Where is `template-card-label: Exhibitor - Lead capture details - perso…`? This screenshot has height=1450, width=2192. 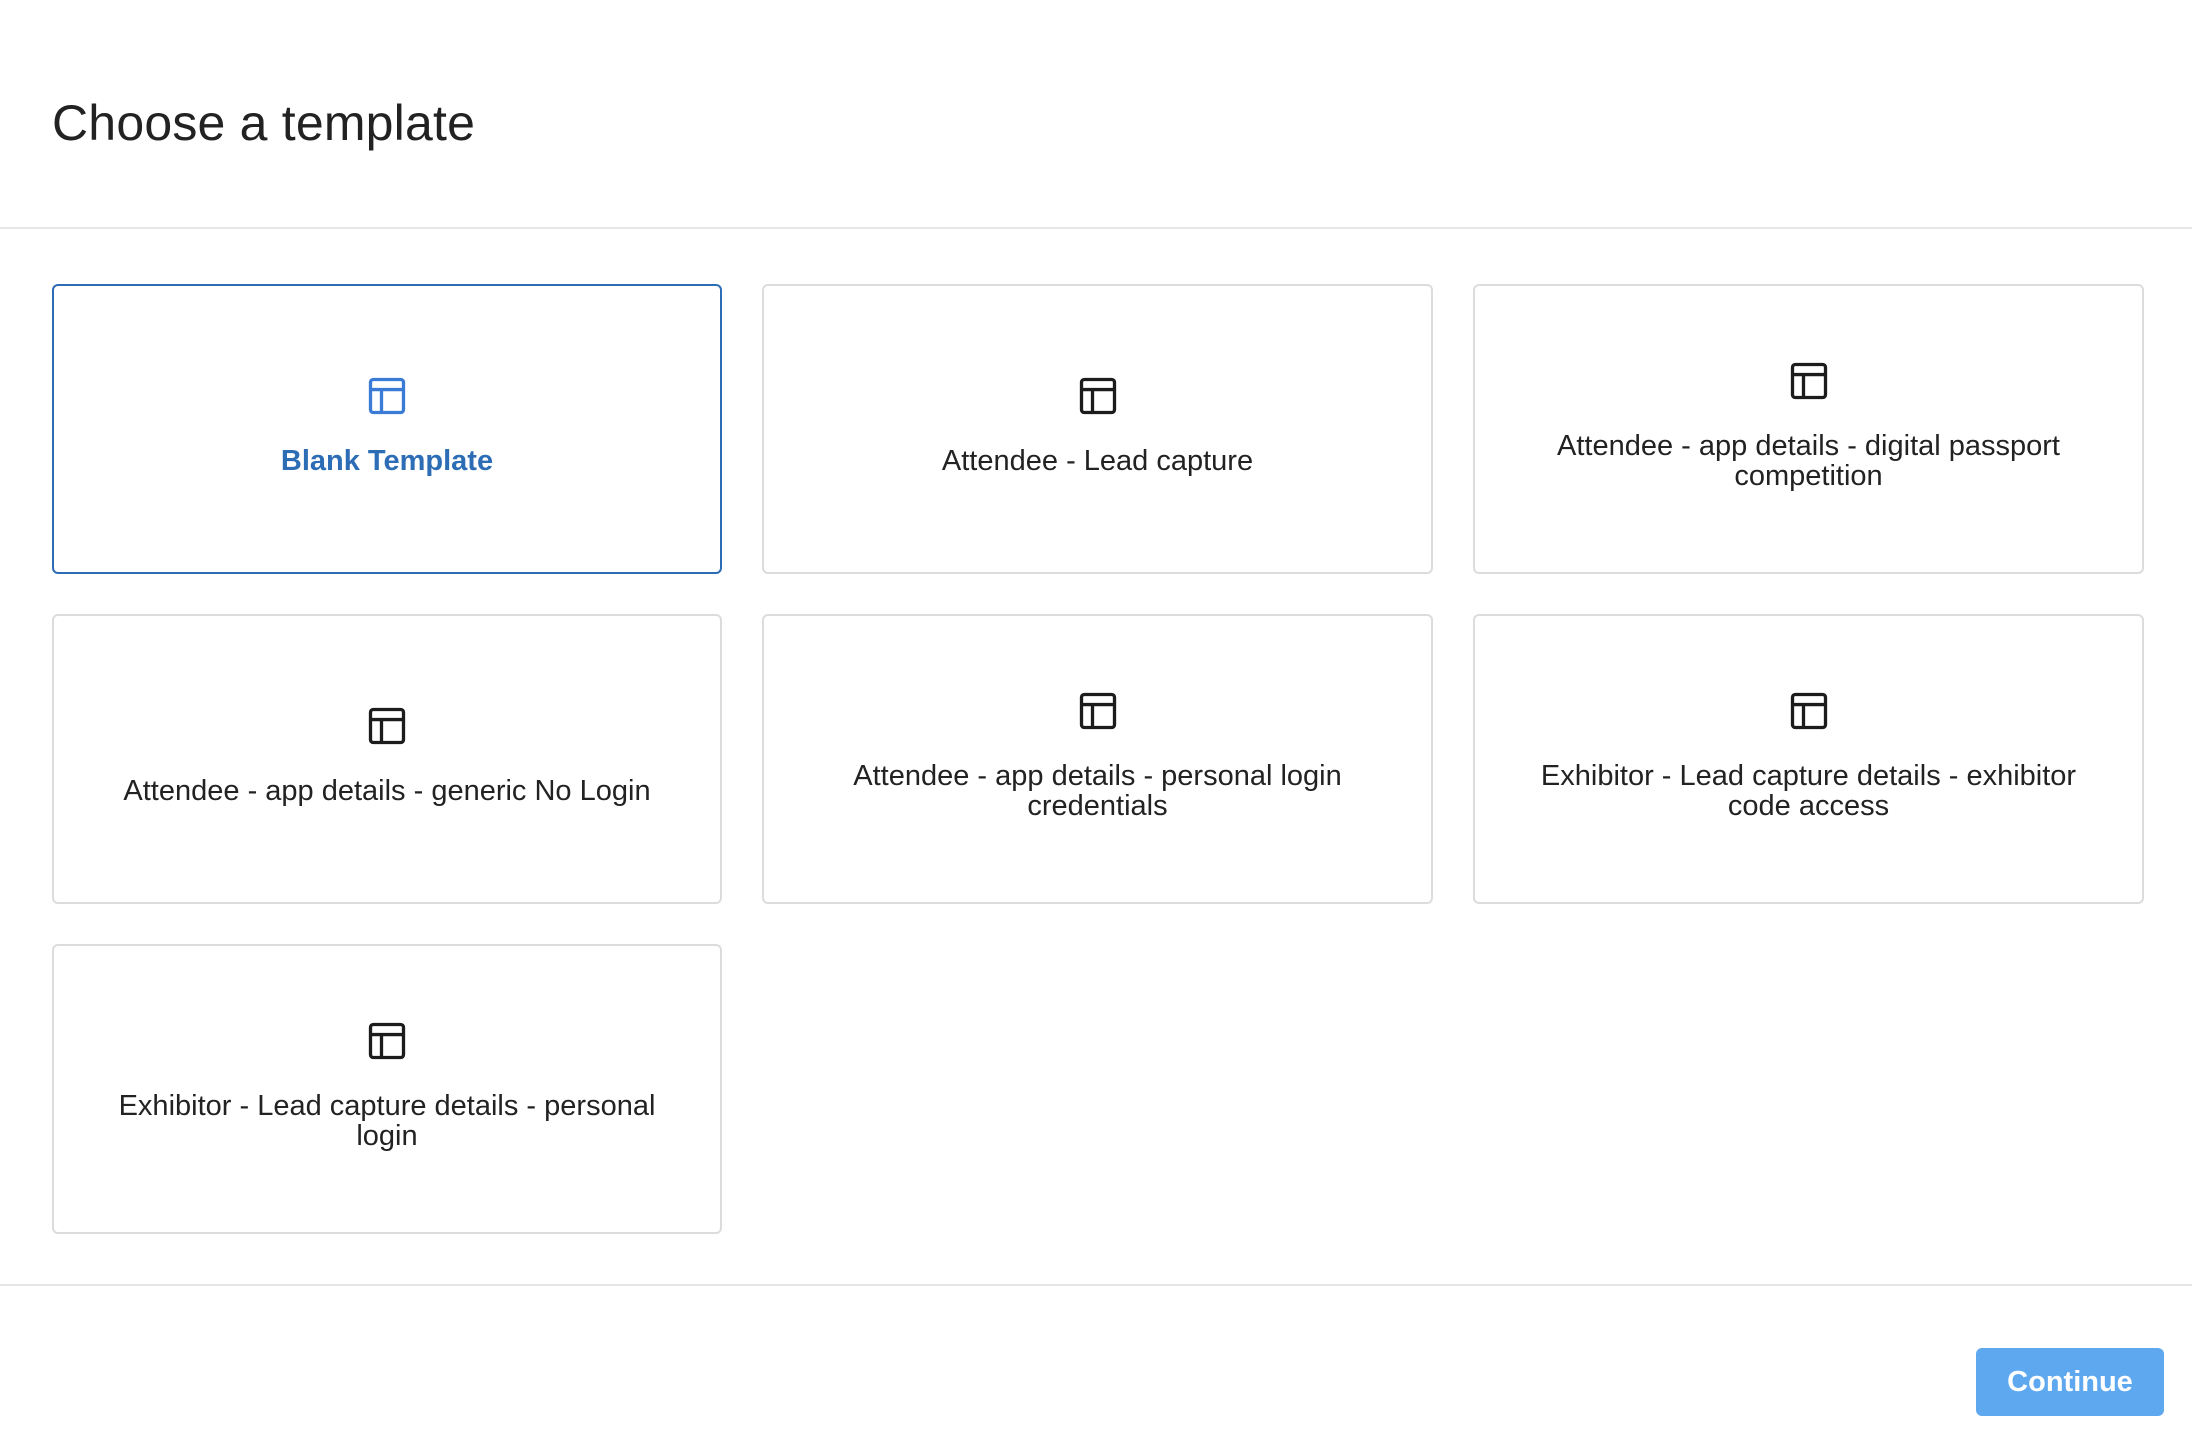
template-card-label: Exhibitor - Lead capture details - perso… is located at coordinates (387, 1121).